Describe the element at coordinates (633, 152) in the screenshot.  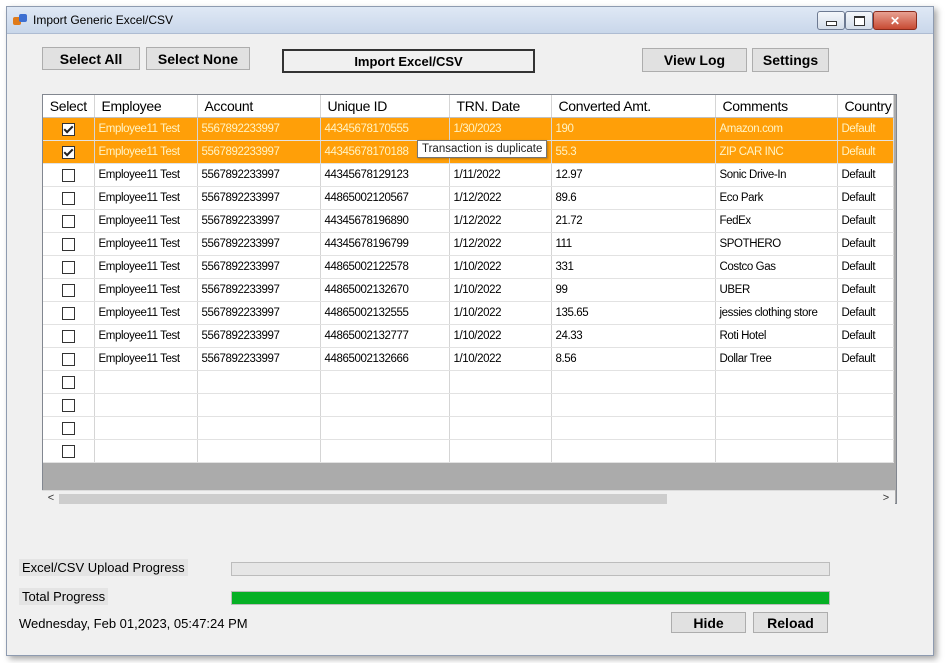
I see `cell-amount: 55.3` at that location.